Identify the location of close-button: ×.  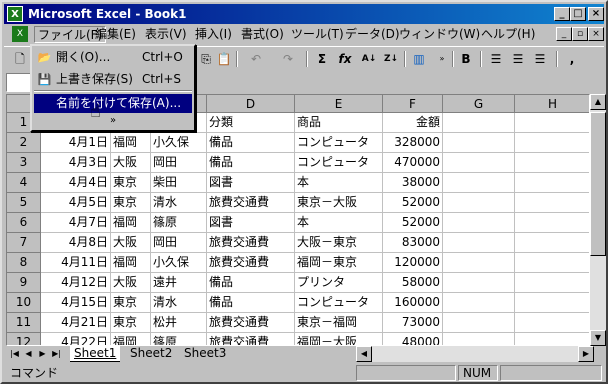
(596, 14).